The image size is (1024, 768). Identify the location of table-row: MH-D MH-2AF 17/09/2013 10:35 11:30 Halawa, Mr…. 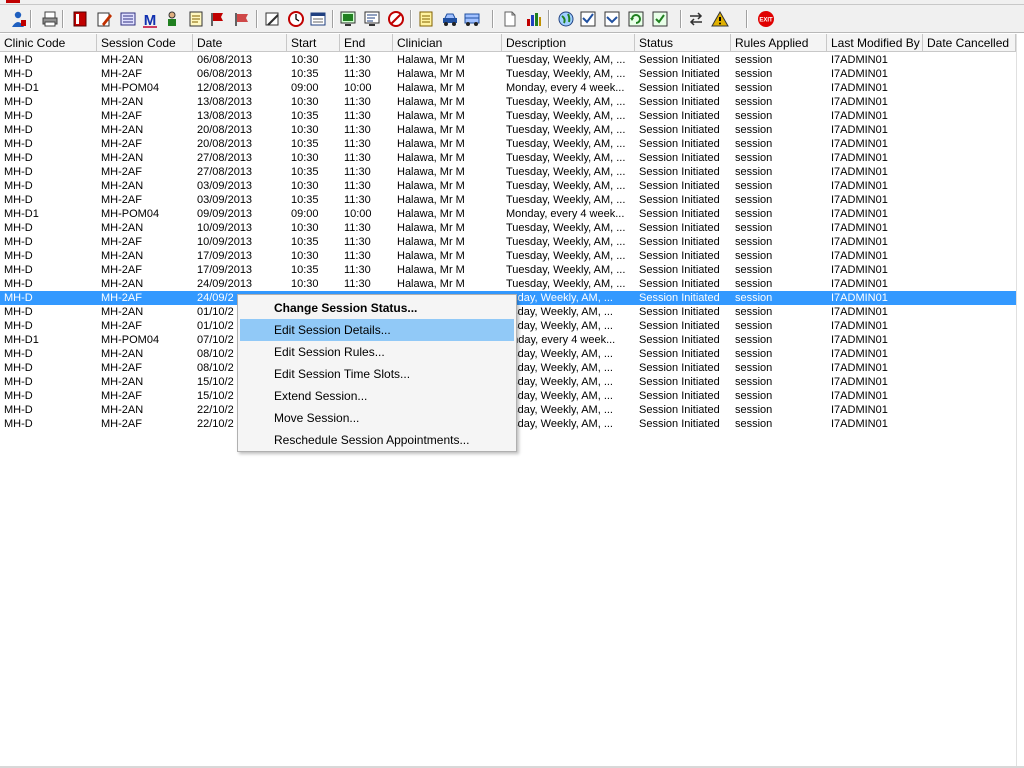
(508, 270).